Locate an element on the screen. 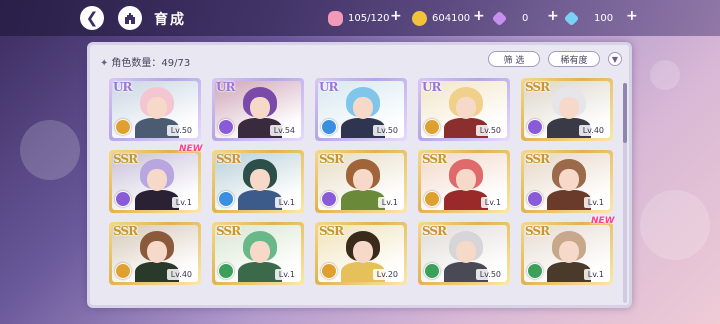  diamond-icon is located at coordinates (571, 18).